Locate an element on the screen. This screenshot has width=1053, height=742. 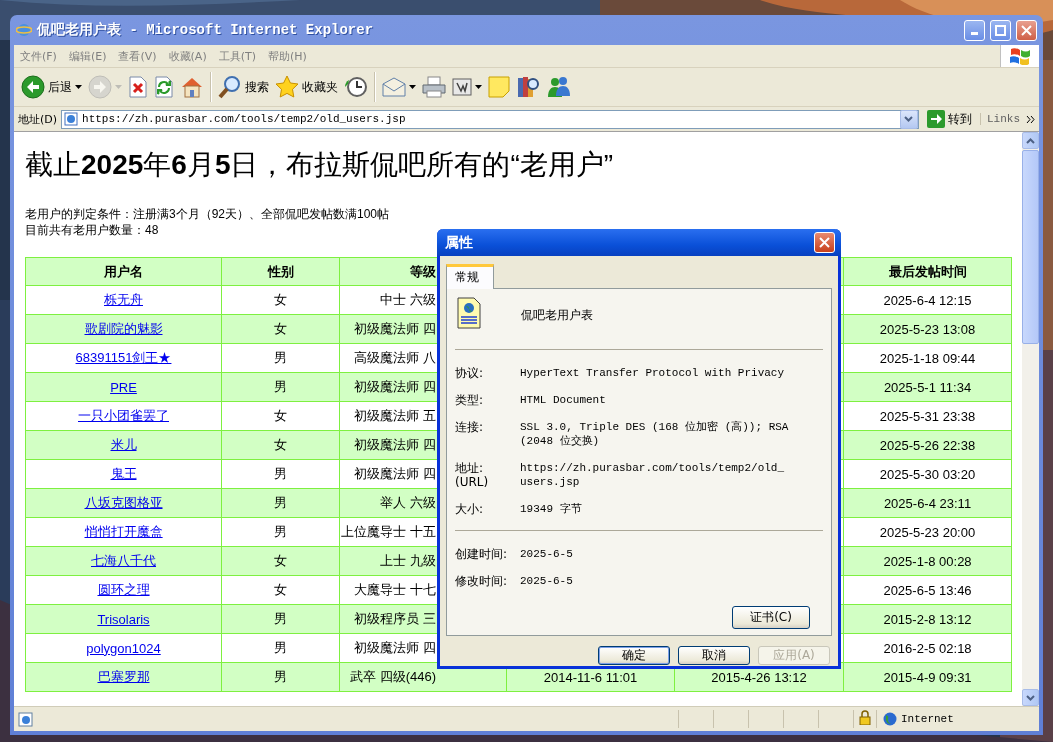
scroll-up-button is located at coordinates (1030, 140).